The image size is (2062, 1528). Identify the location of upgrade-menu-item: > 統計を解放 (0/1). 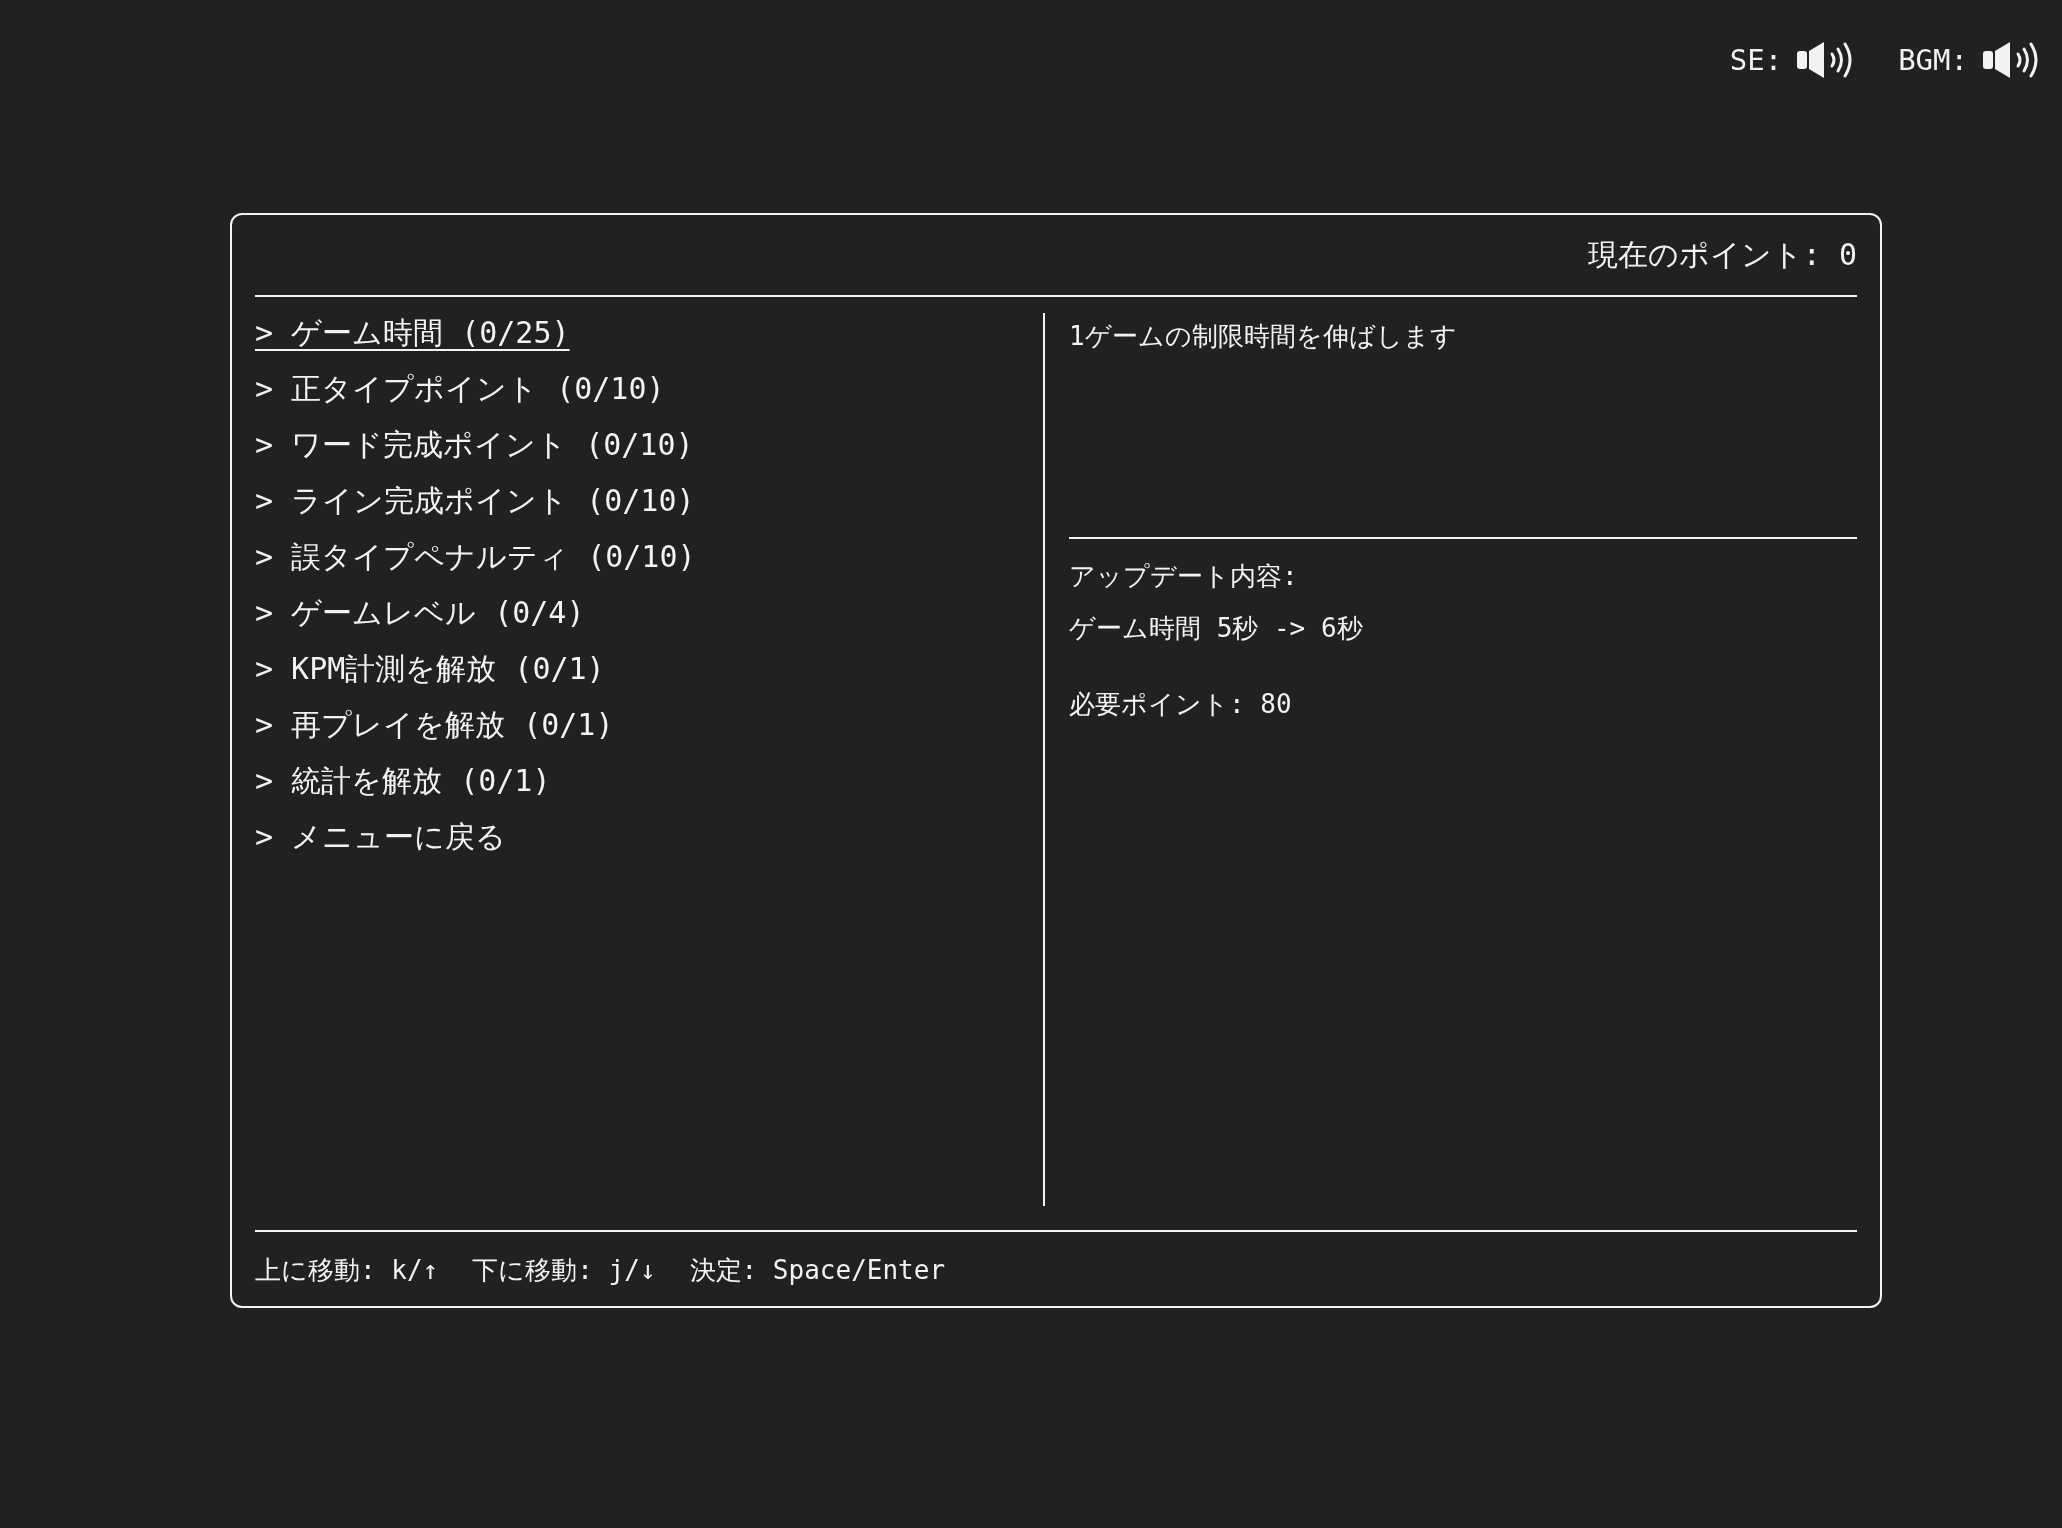
(403, 781).